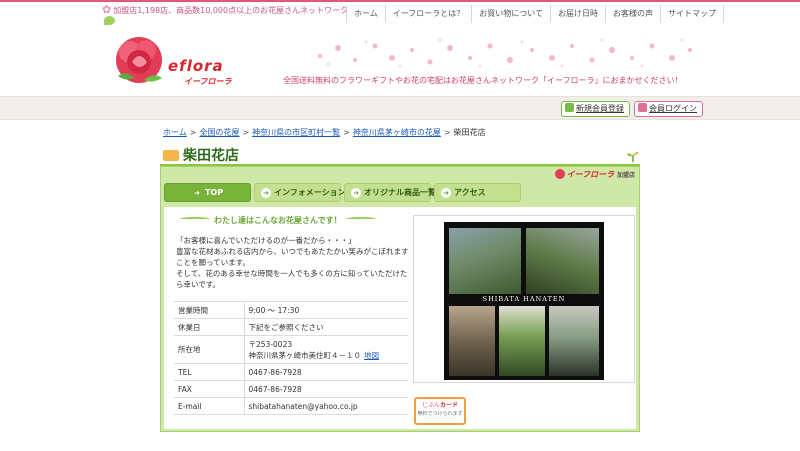  I want to click on member-store-badge: イーフローラ 加盟店, so click(594, 174).